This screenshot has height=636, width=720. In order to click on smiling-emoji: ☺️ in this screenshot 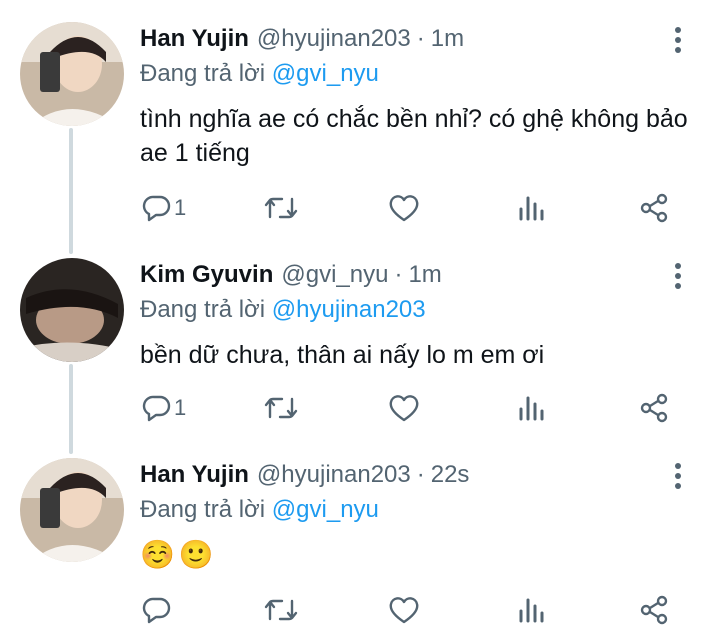, I will do `click(157, 554)`.